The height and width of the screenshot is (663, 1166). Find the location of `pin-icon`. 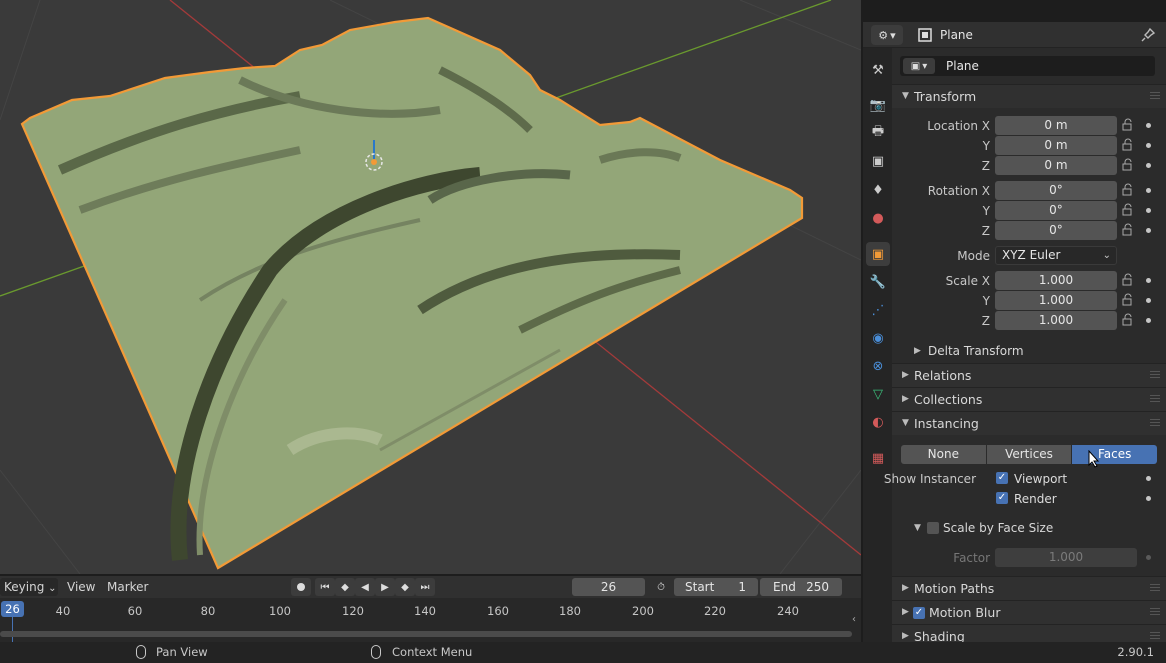

pin-icon is located at coordinates (1148, 35).